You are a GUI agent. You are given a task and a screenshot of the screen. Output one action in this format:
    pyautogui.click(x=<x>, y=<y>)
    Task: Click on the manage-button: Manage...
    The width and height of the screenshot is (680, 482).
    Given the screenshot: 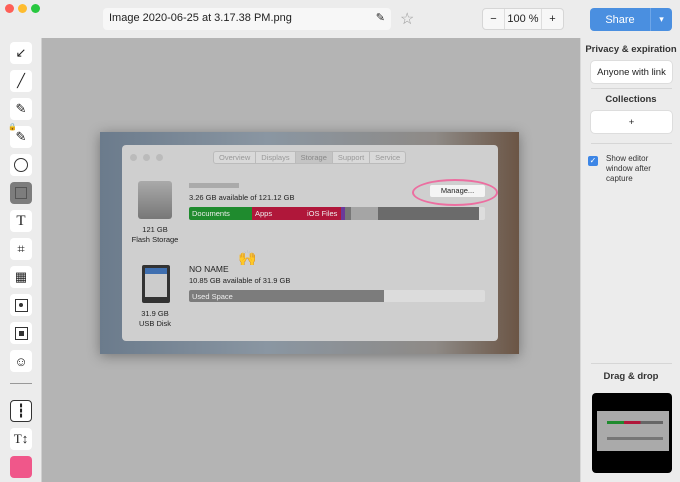 What is the action you would take?
    pyautogui.click(x=457, y=191)
    